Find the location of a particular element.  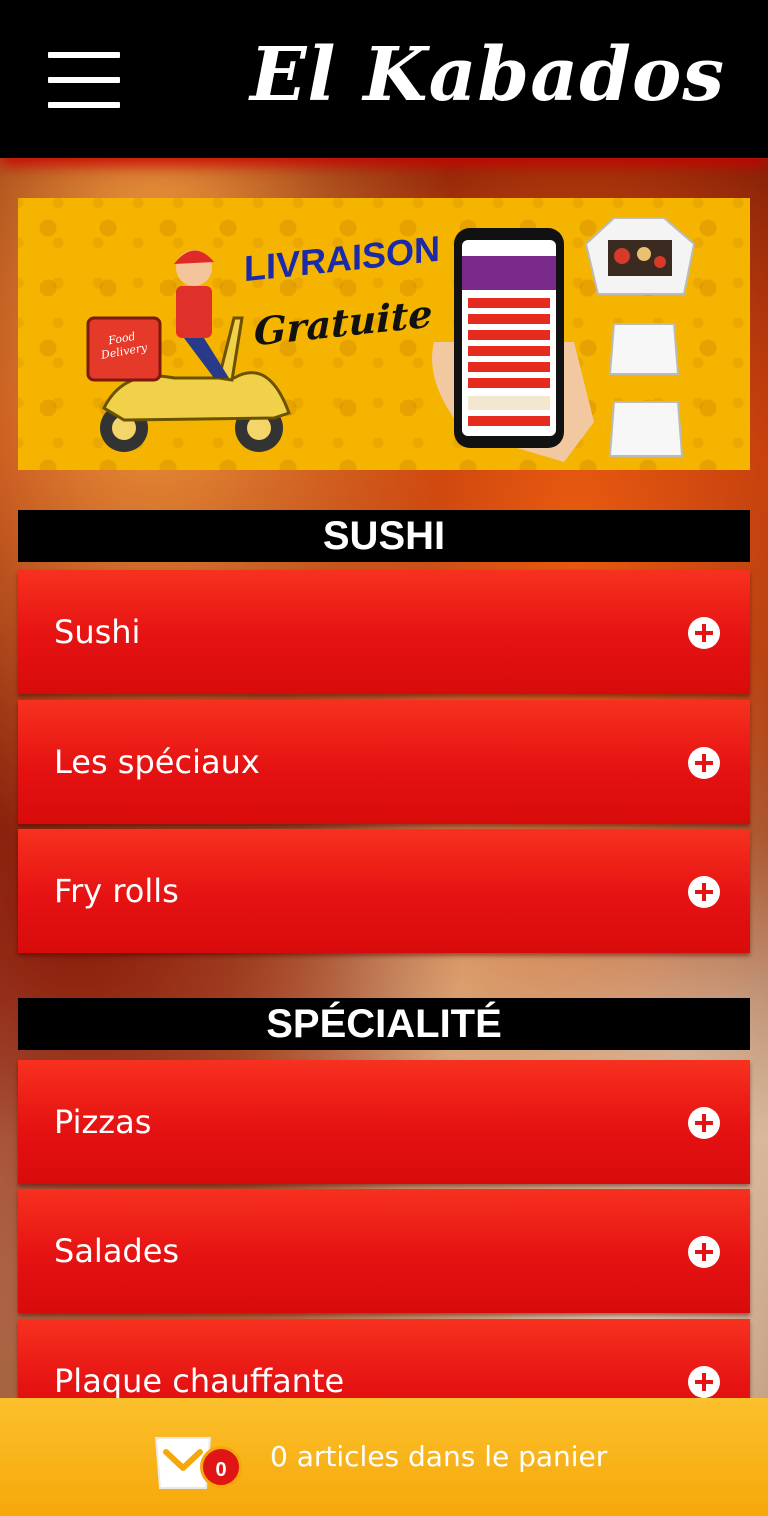

takeout-boxes-illustration is located at coordinates (640, 337).